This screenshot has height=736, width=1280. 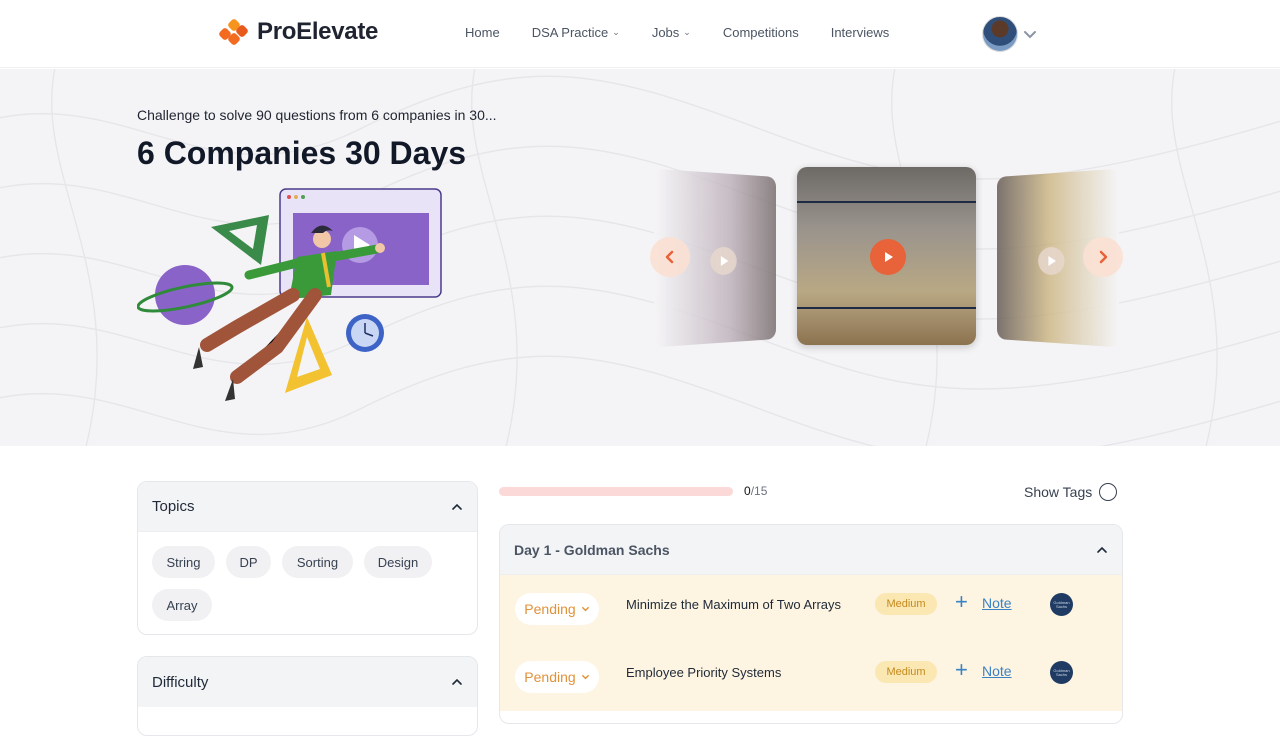 What do you see at coordinates (398, 562) in the screenshot?
I see `topic-chip-design: Design` at bounding box center [398, 562].